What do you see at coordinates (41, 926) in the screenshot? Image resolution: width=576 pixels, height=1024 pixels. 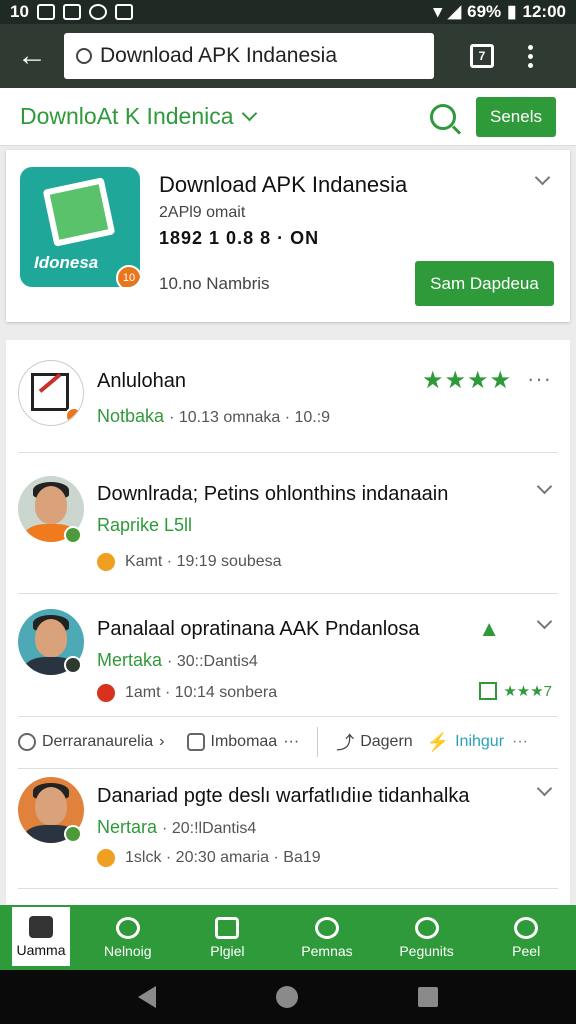 I see `home-icon` at bounding box center [41, 926].